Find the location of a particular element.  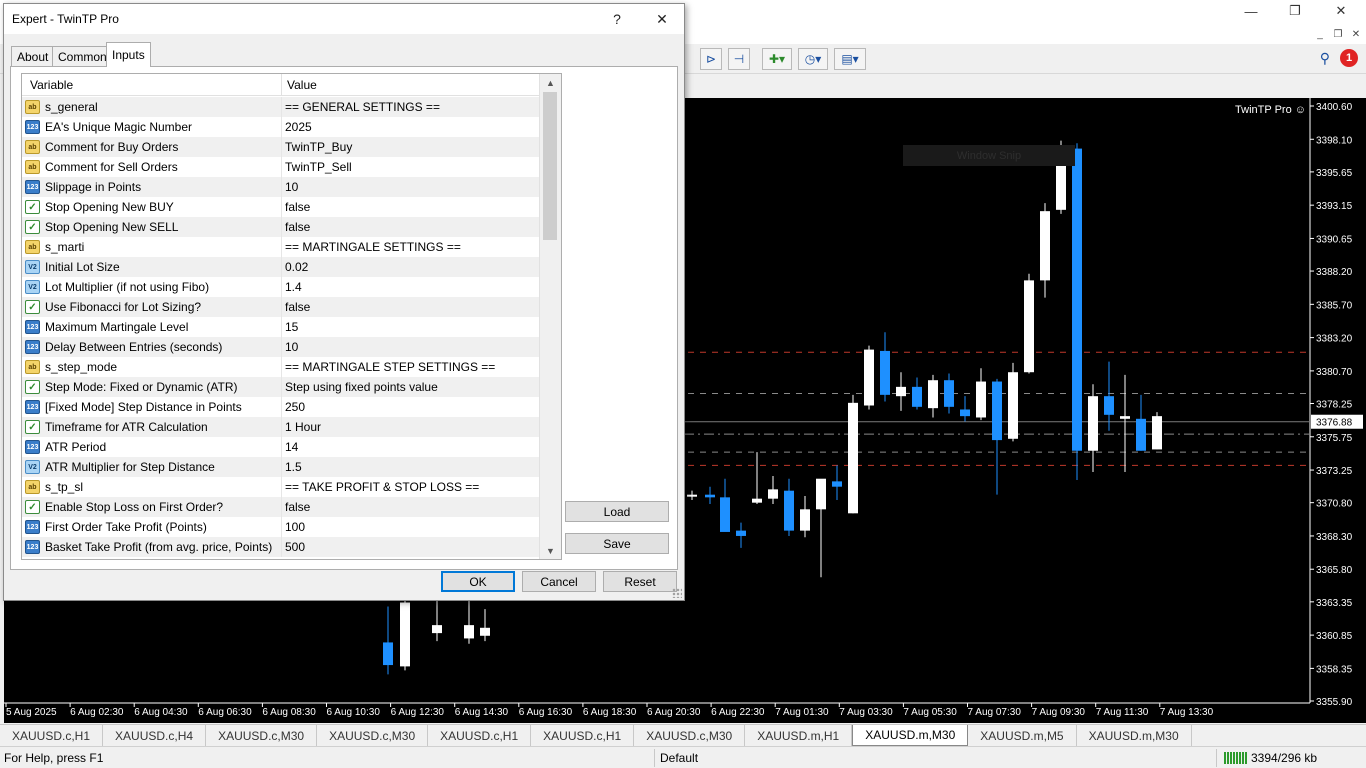

table-row: ab Comment for Buy Orders TwinTP_Buy is located at coordinates (280, 147).